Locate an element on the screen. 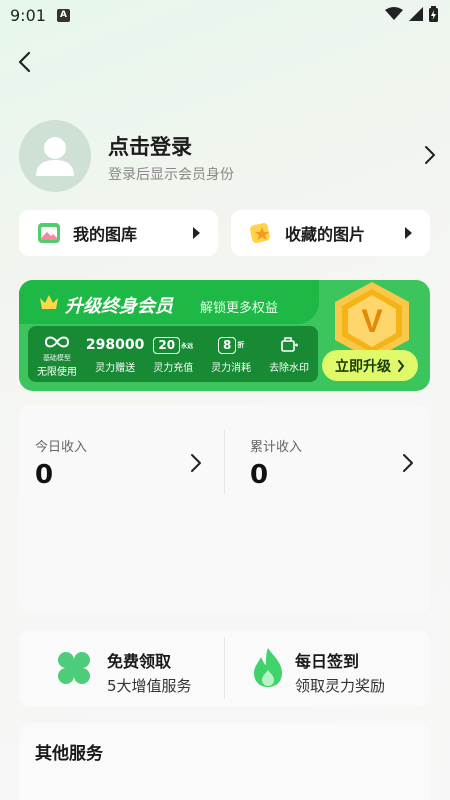  vip-subtitle: 解锁更多权益 is located at coordinates (239, 308).